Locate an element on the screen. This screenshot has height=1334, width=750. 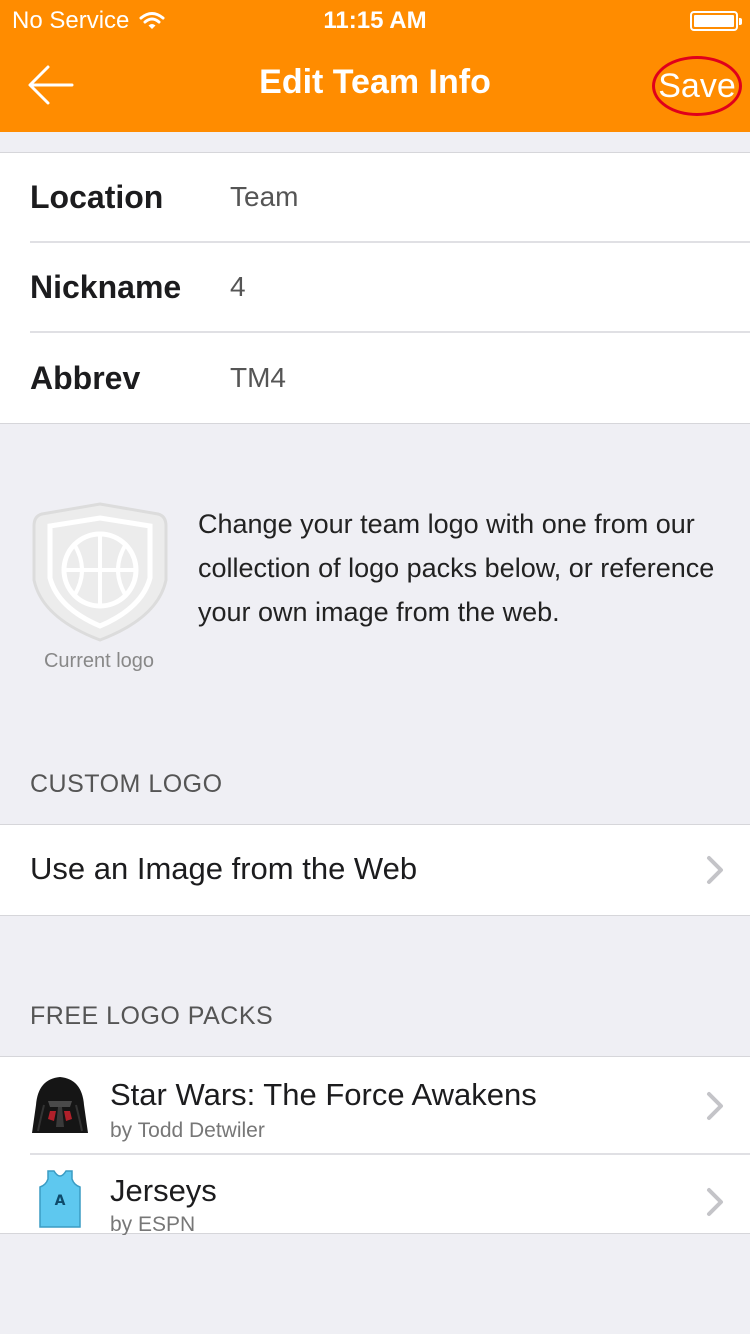
use-web-image-label: Use an Image from the Web is located at coordinates (224, 868).